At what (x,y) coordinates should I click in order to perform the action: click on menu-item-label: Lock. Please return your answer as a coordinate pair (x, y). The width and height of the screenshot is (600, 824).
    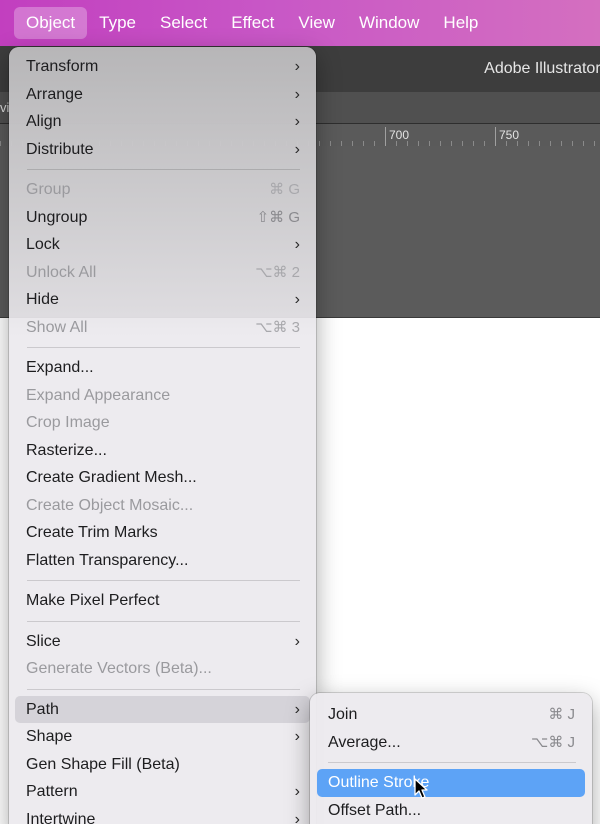
    Looking at the image, I should click on (43, 244).